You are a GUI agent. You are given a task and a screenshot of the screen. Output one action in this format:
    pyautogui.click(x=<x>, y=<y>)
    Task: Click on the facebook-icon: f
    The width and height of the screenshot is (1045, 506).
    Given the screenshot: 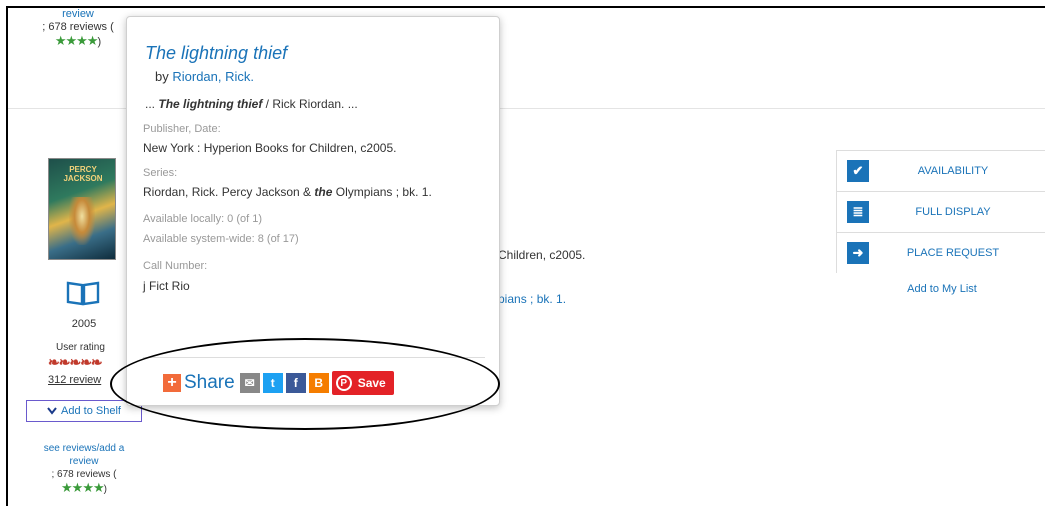 What is the action you would take?
    pyautogui.click(x=295, y=383)
    